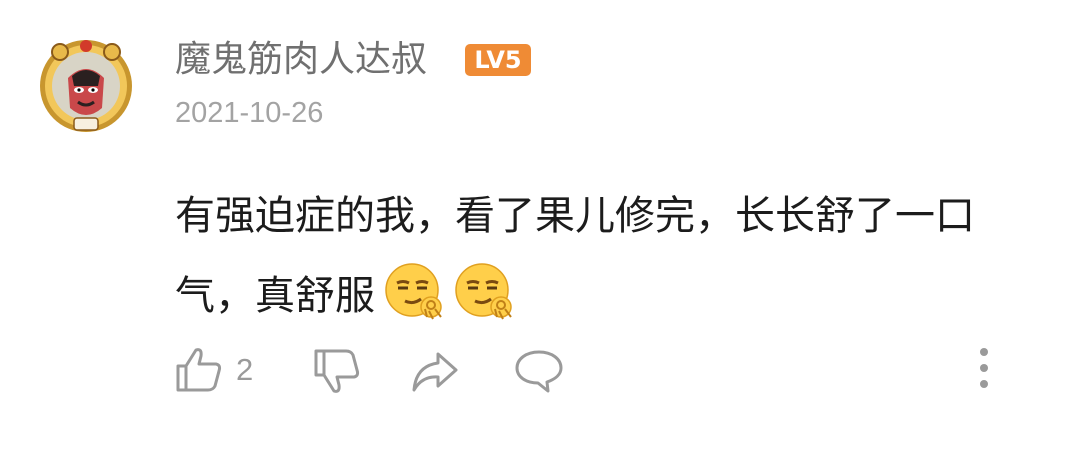 The image size is (1080, 451). I want to click on like-count: 2, so click(245, 369).